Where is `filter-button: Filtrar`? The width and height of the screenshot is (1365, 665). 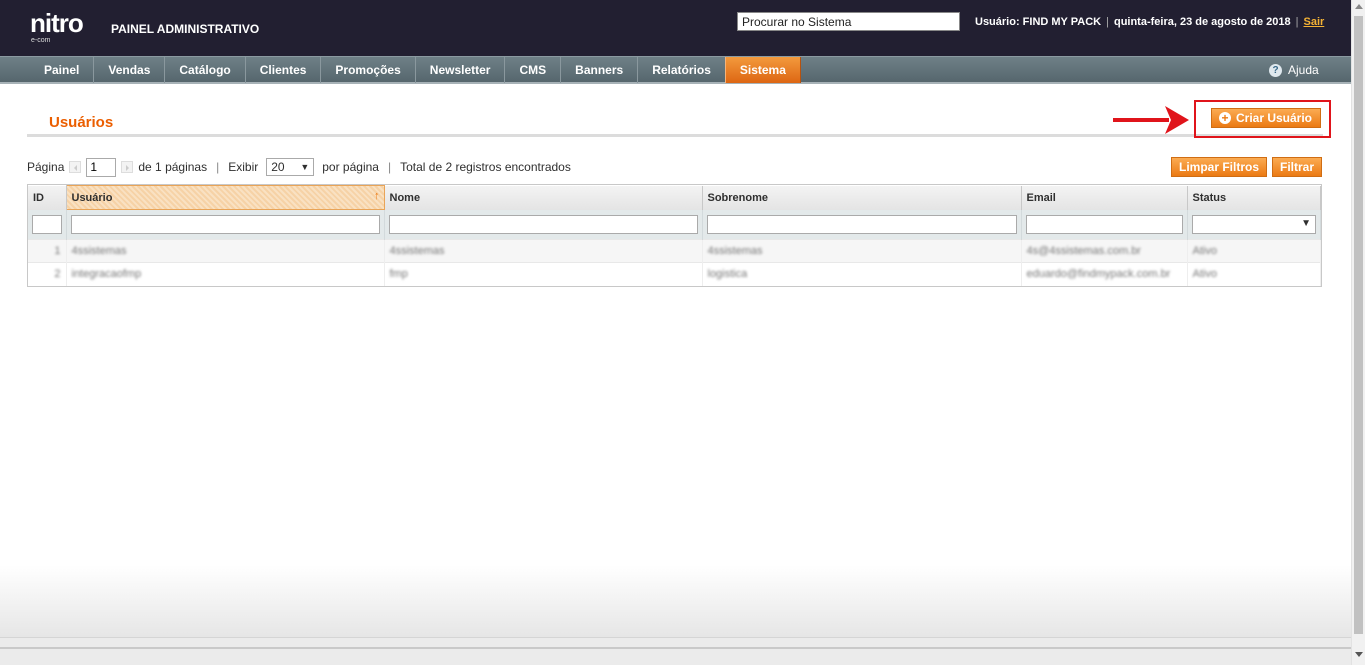
filter-button: Filtrar is located at coordinates (1297, 167).